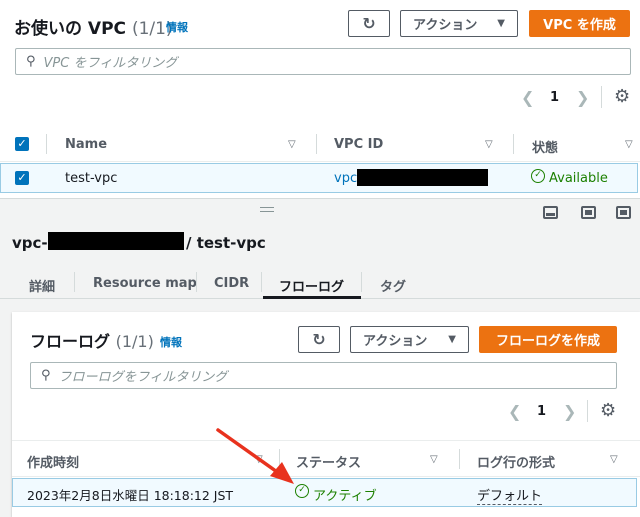 The width and height of the screenshot is (640, 517). I want to click on tab-flowlogs: フローログ, so click(311, 285).